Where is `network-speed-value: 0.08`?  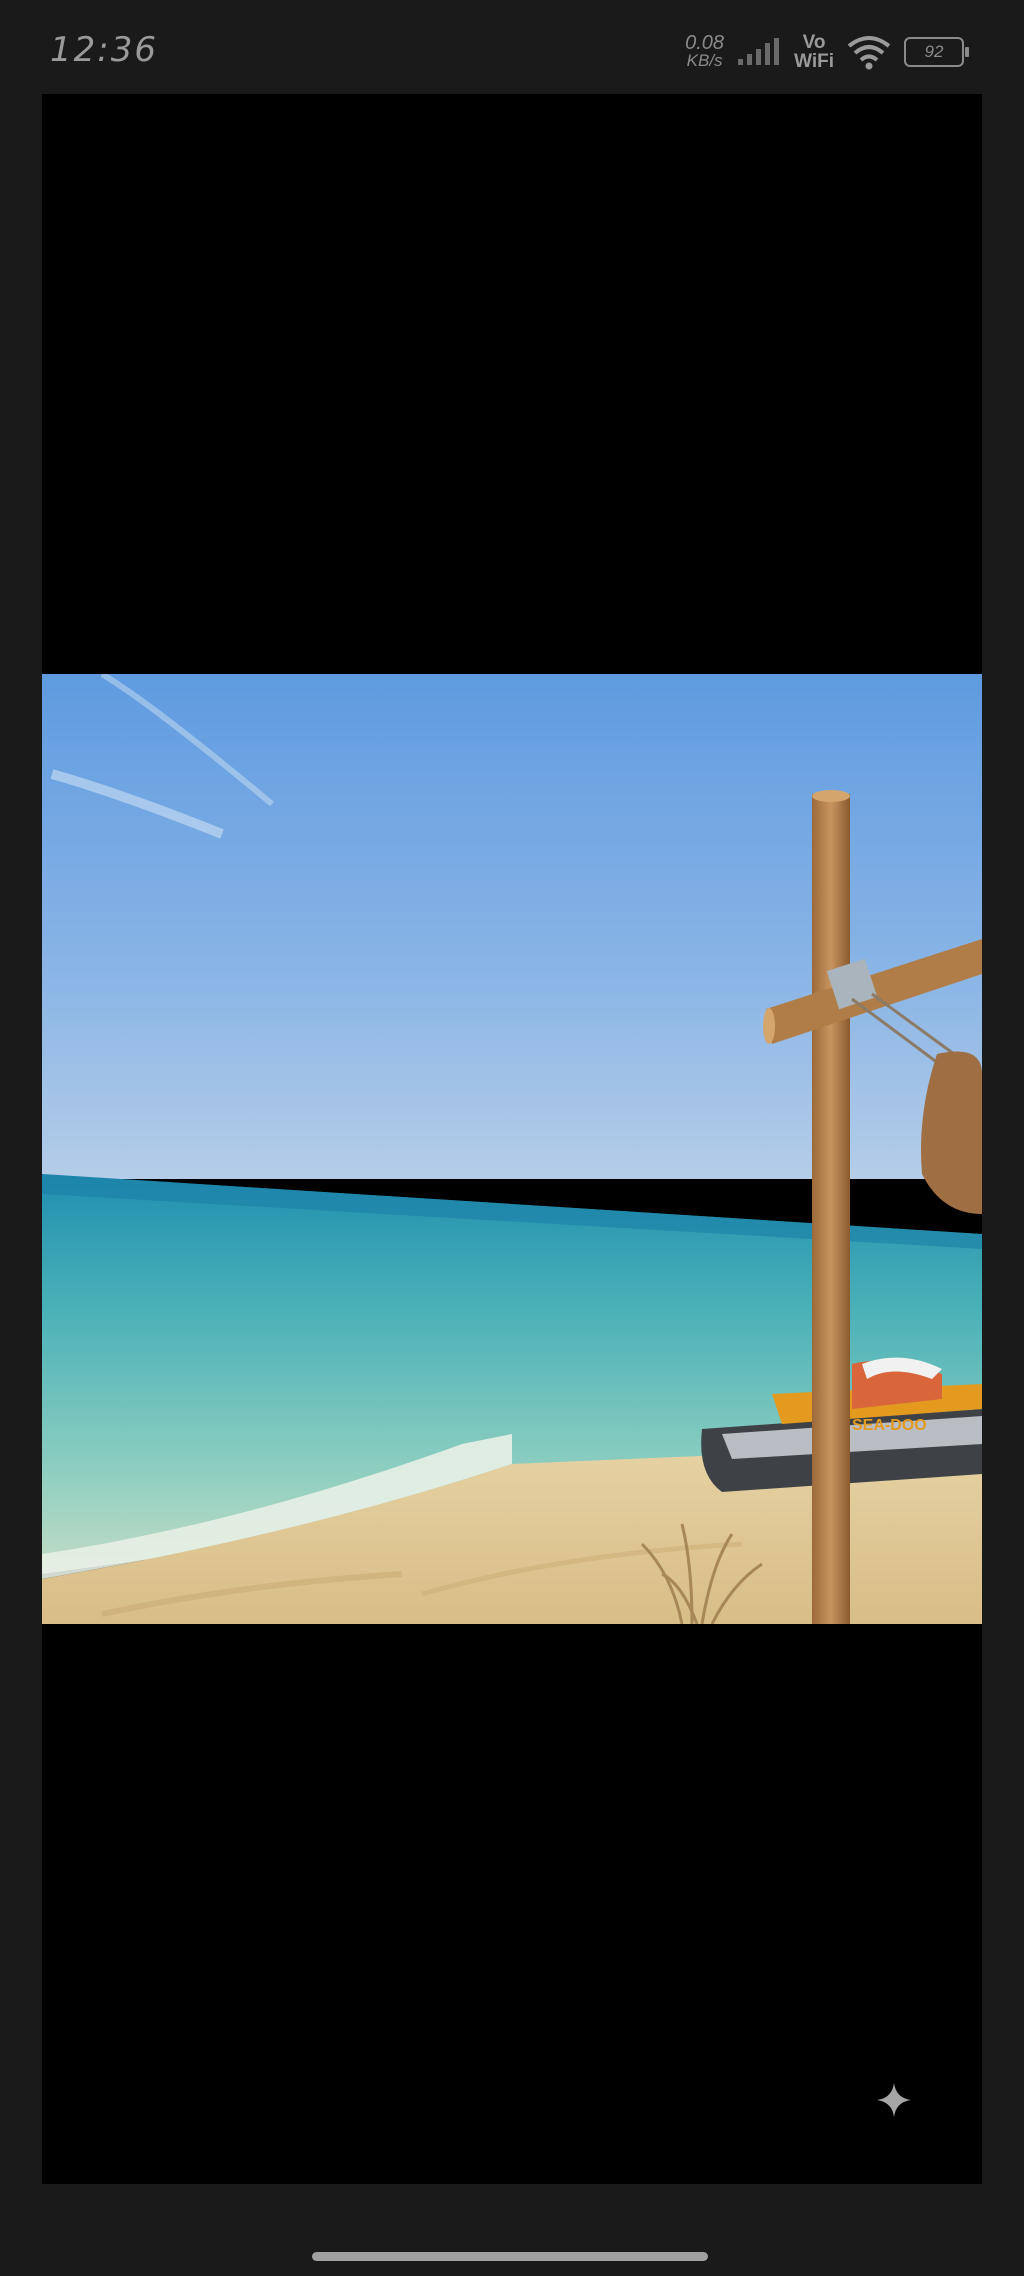 network-speed-value: 0.08 is located at coordinates (705, 43).